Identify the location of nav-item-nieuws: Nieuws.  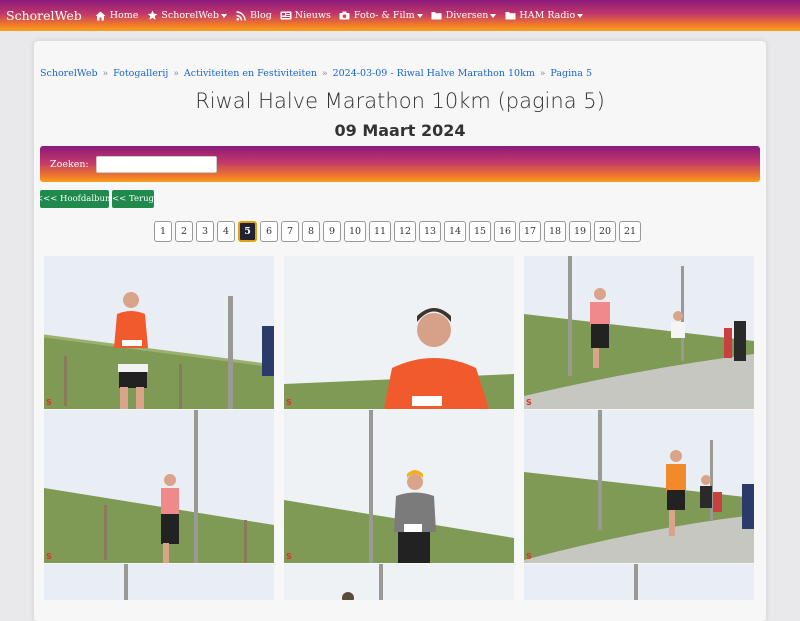
(305, 15).